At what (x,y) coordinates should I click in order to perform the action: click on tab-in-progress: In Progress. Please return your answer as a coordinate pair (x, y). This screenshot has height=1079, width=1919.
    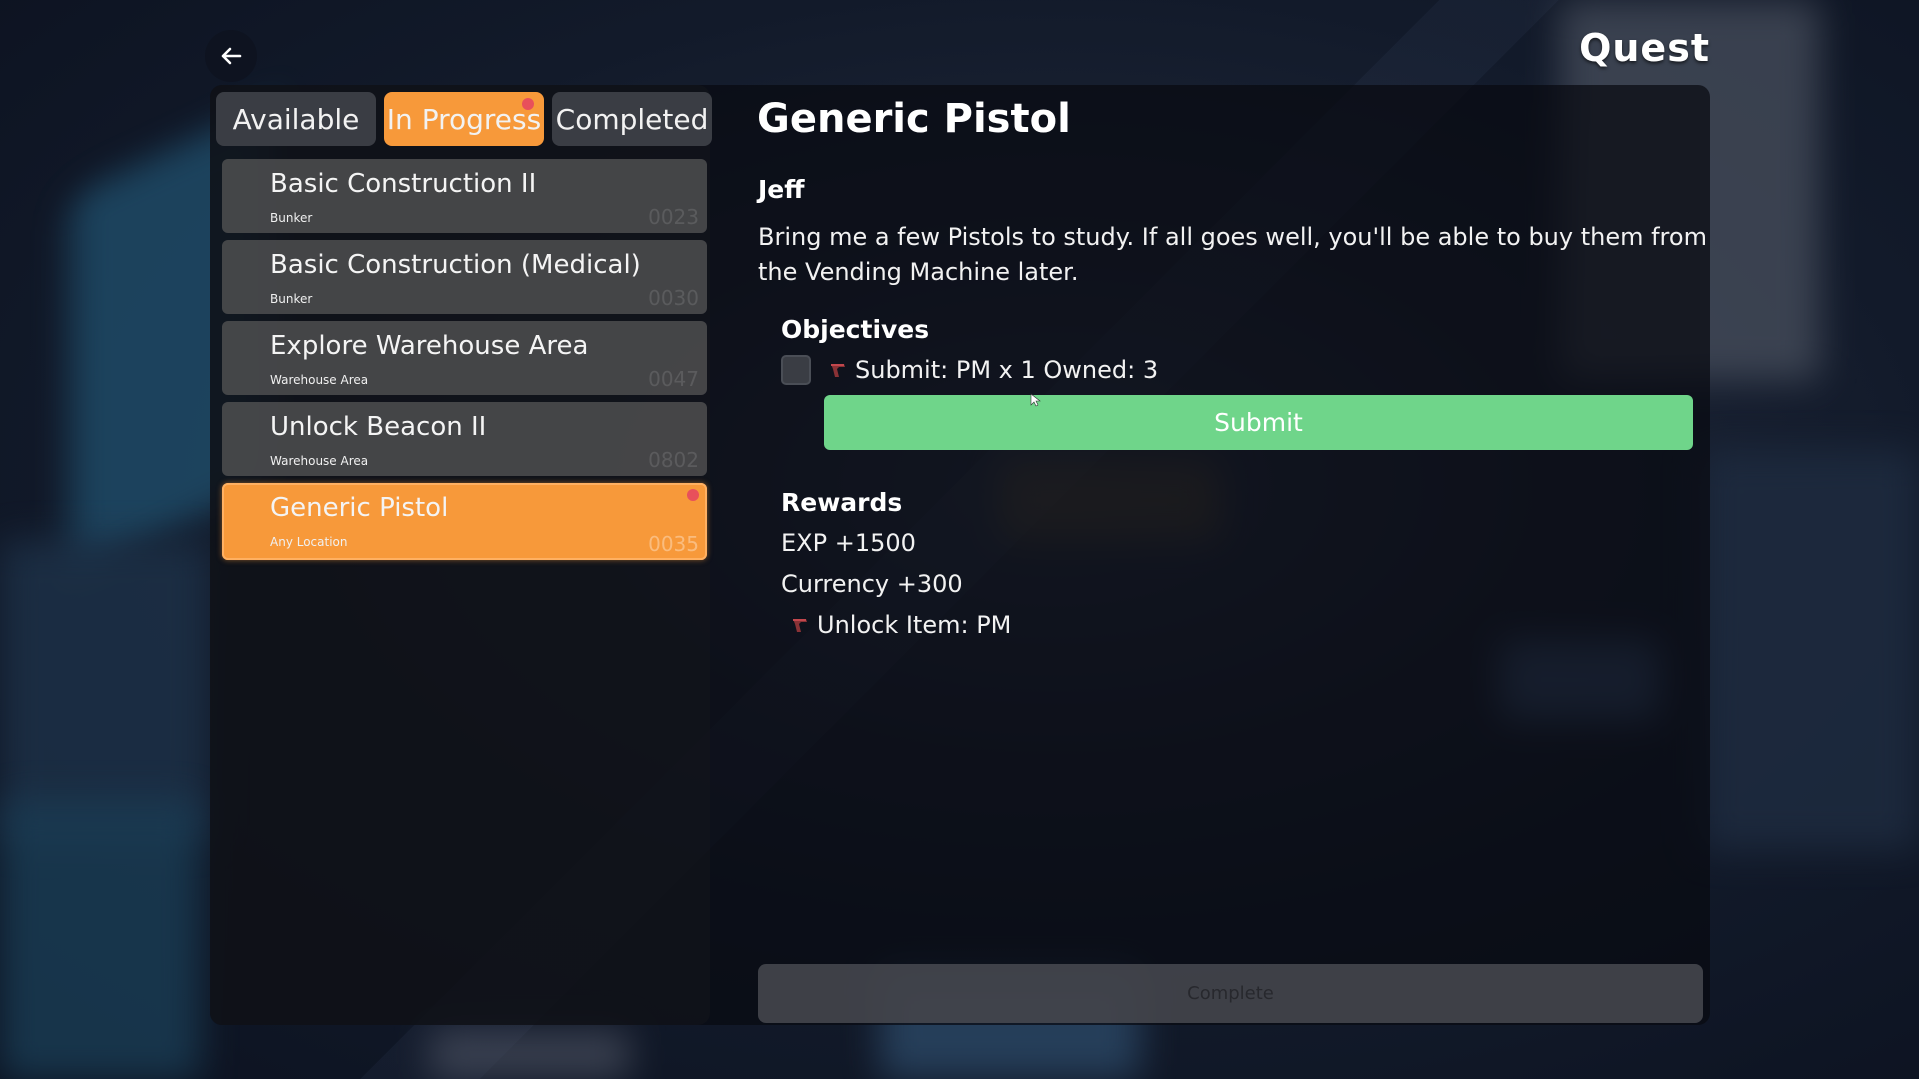
    Looking at the image, I should click on (464, 119).